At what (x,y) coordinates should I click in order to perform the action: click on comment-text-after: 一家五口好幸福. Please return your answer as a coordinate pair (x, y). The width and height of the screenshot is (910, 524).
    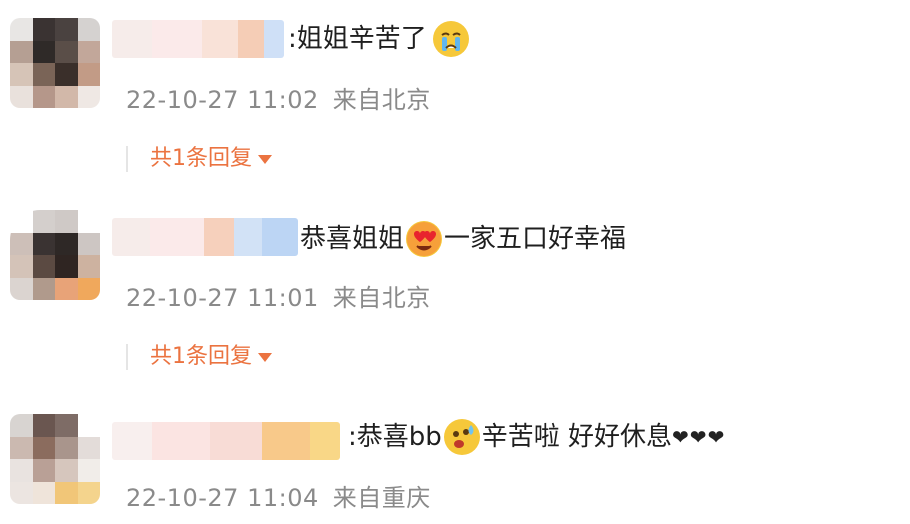
    Looking at the image, I should click on (535, 239).